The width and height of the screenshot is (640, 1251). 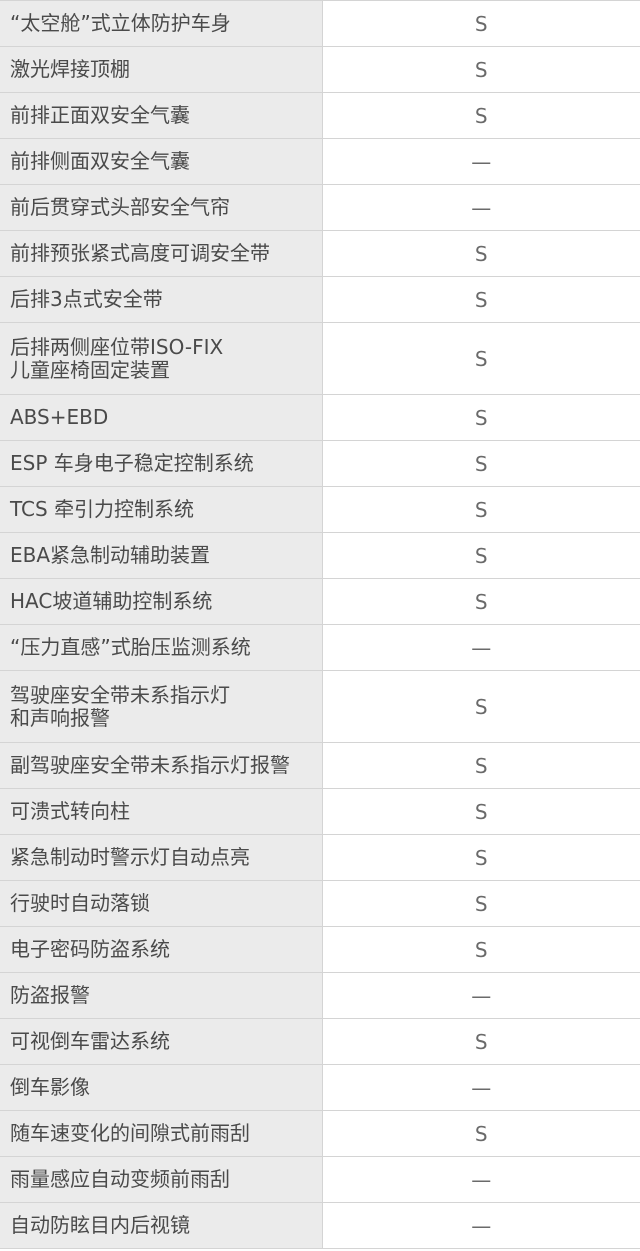 I want to click on feature-label: 前排正面双安全气囊, so click(x=100, y=115).